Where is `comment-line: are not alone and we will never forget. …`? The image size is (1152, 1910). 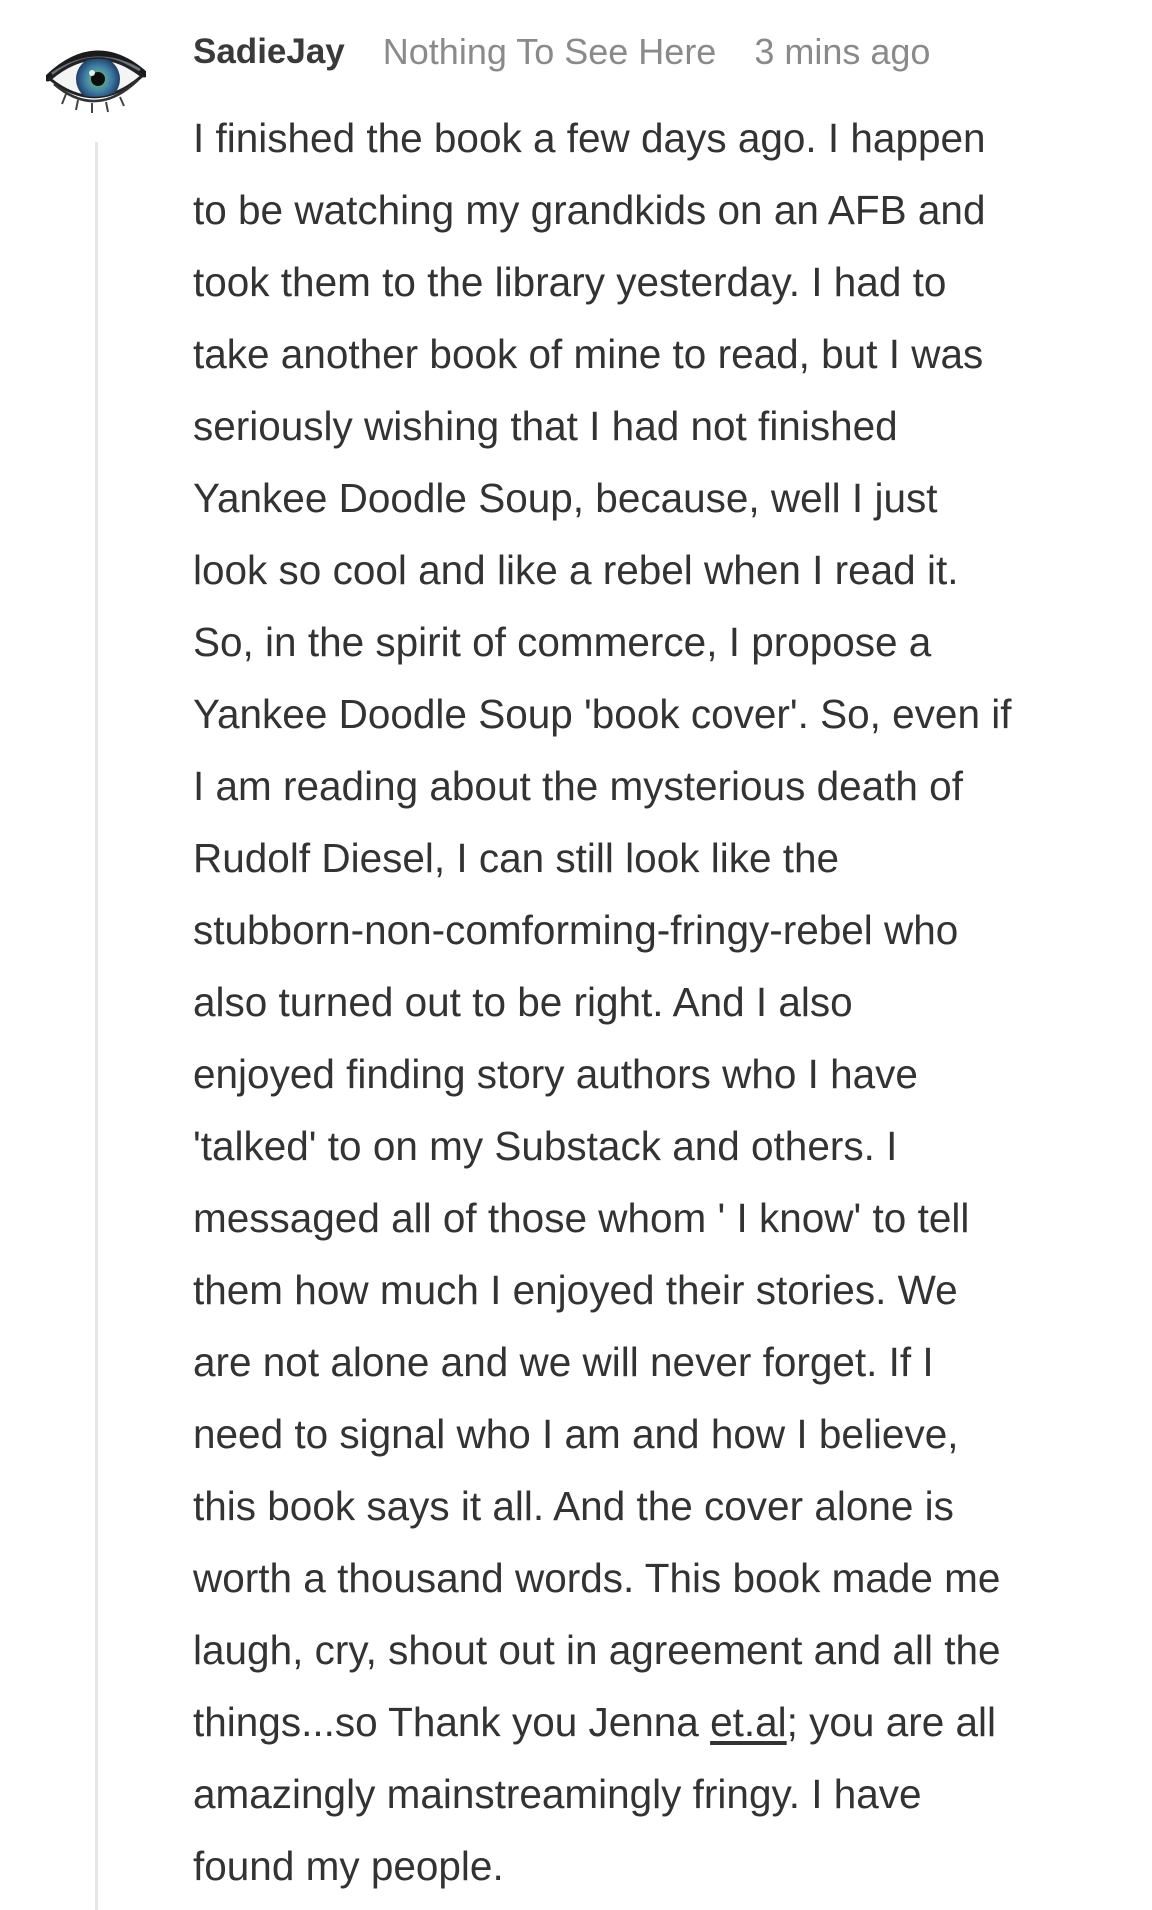 comment-line: are not alone and we will never forget. … is located at coordinates (563, 1362).